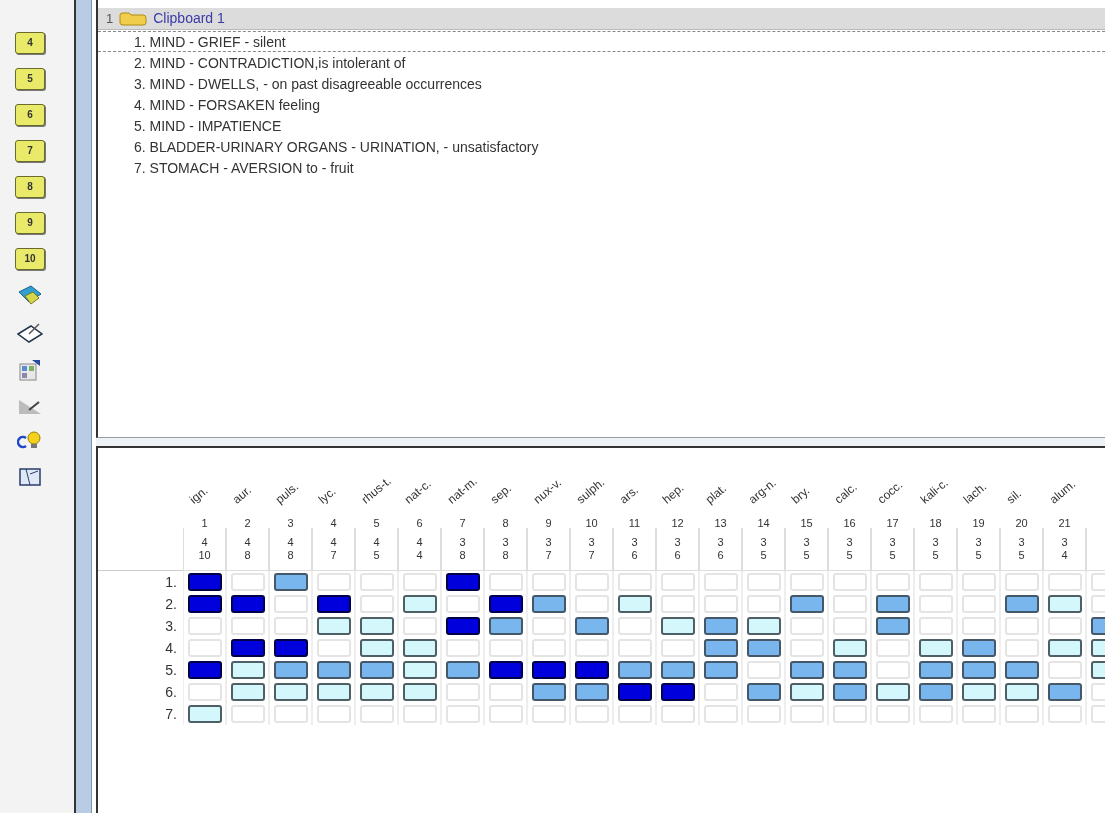 This screenshot has width=1105, height=813. Describe the element at coordinates (634, 555) in the screenshot. I see `remedy-total: 6` at that location.